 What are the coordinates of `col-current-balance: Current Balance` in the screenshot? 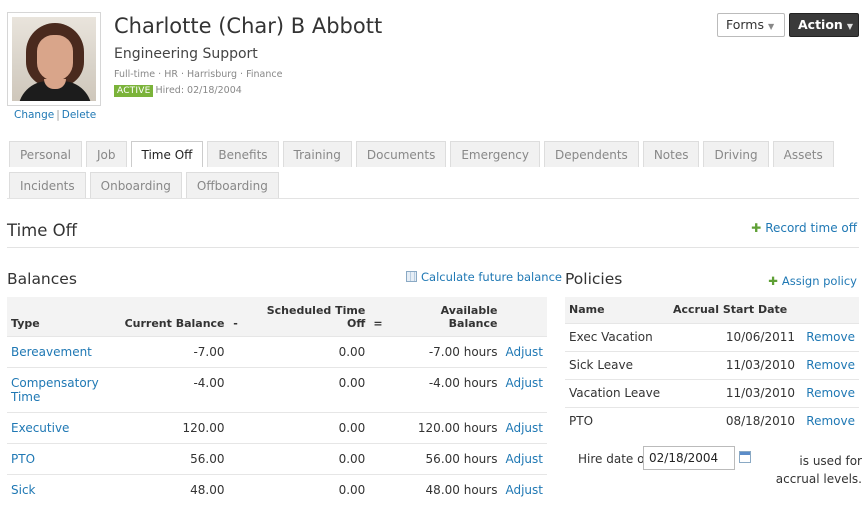 It's located at (170, 316).